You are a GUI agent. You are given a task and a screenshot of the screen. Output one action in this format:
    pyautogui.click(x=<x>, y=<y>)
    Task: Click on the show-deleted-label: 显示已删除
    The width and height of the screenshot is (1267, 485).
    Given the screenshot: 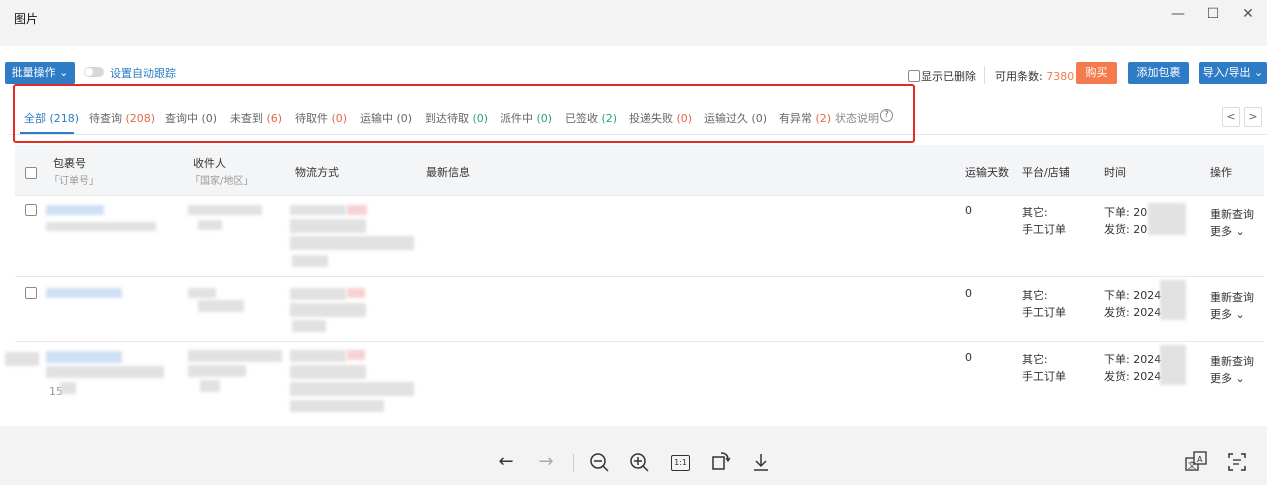 What is the action you would take?
    pyautogui.click(x=948, y=76)
    